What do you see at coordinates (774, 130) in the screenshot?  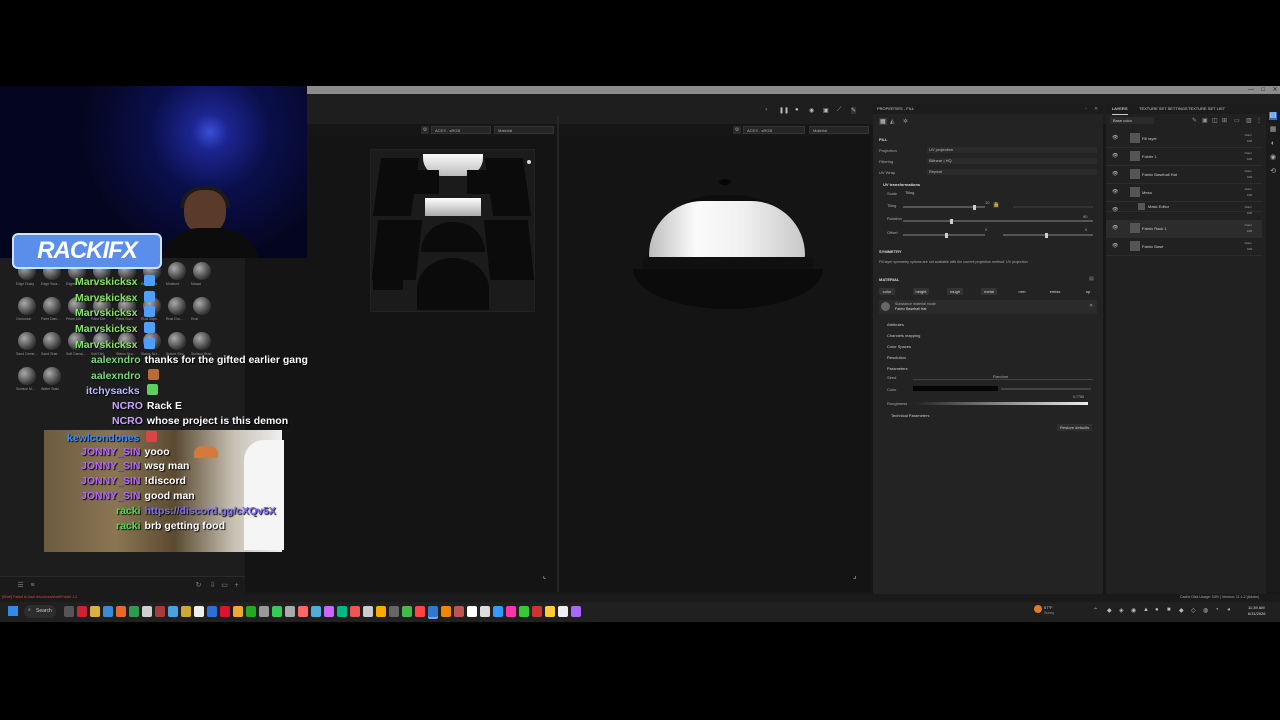 I see `colorspace-dropdown-3d: ACES - sRGB` at bounding box center [774, 130].